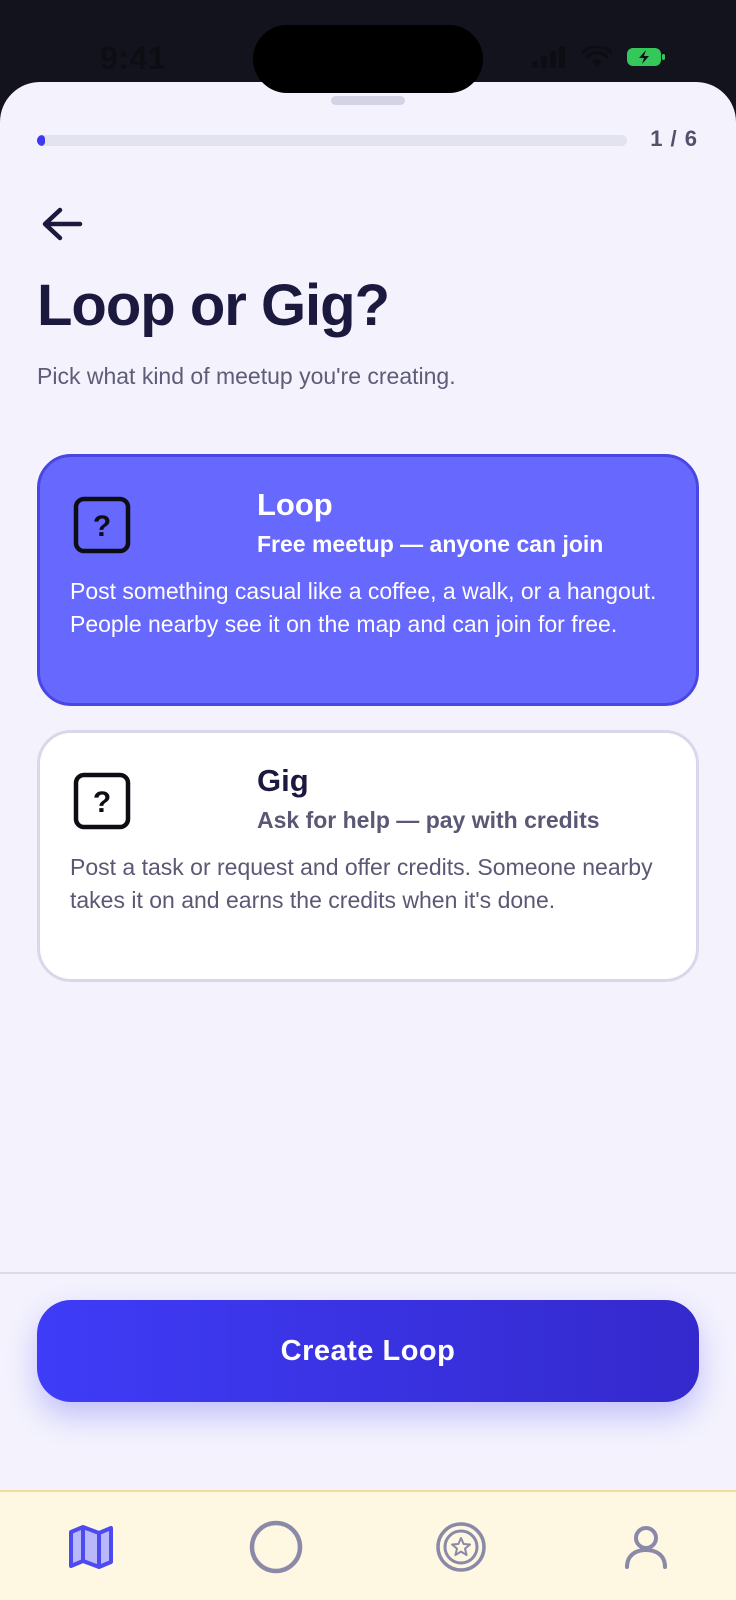 Image resolution: width=736 pixels, height=1600 pixels. What do you see at coordinates (548, 57) in the screenshot?
I see `signal-icon` at bounding box center [548, 57].